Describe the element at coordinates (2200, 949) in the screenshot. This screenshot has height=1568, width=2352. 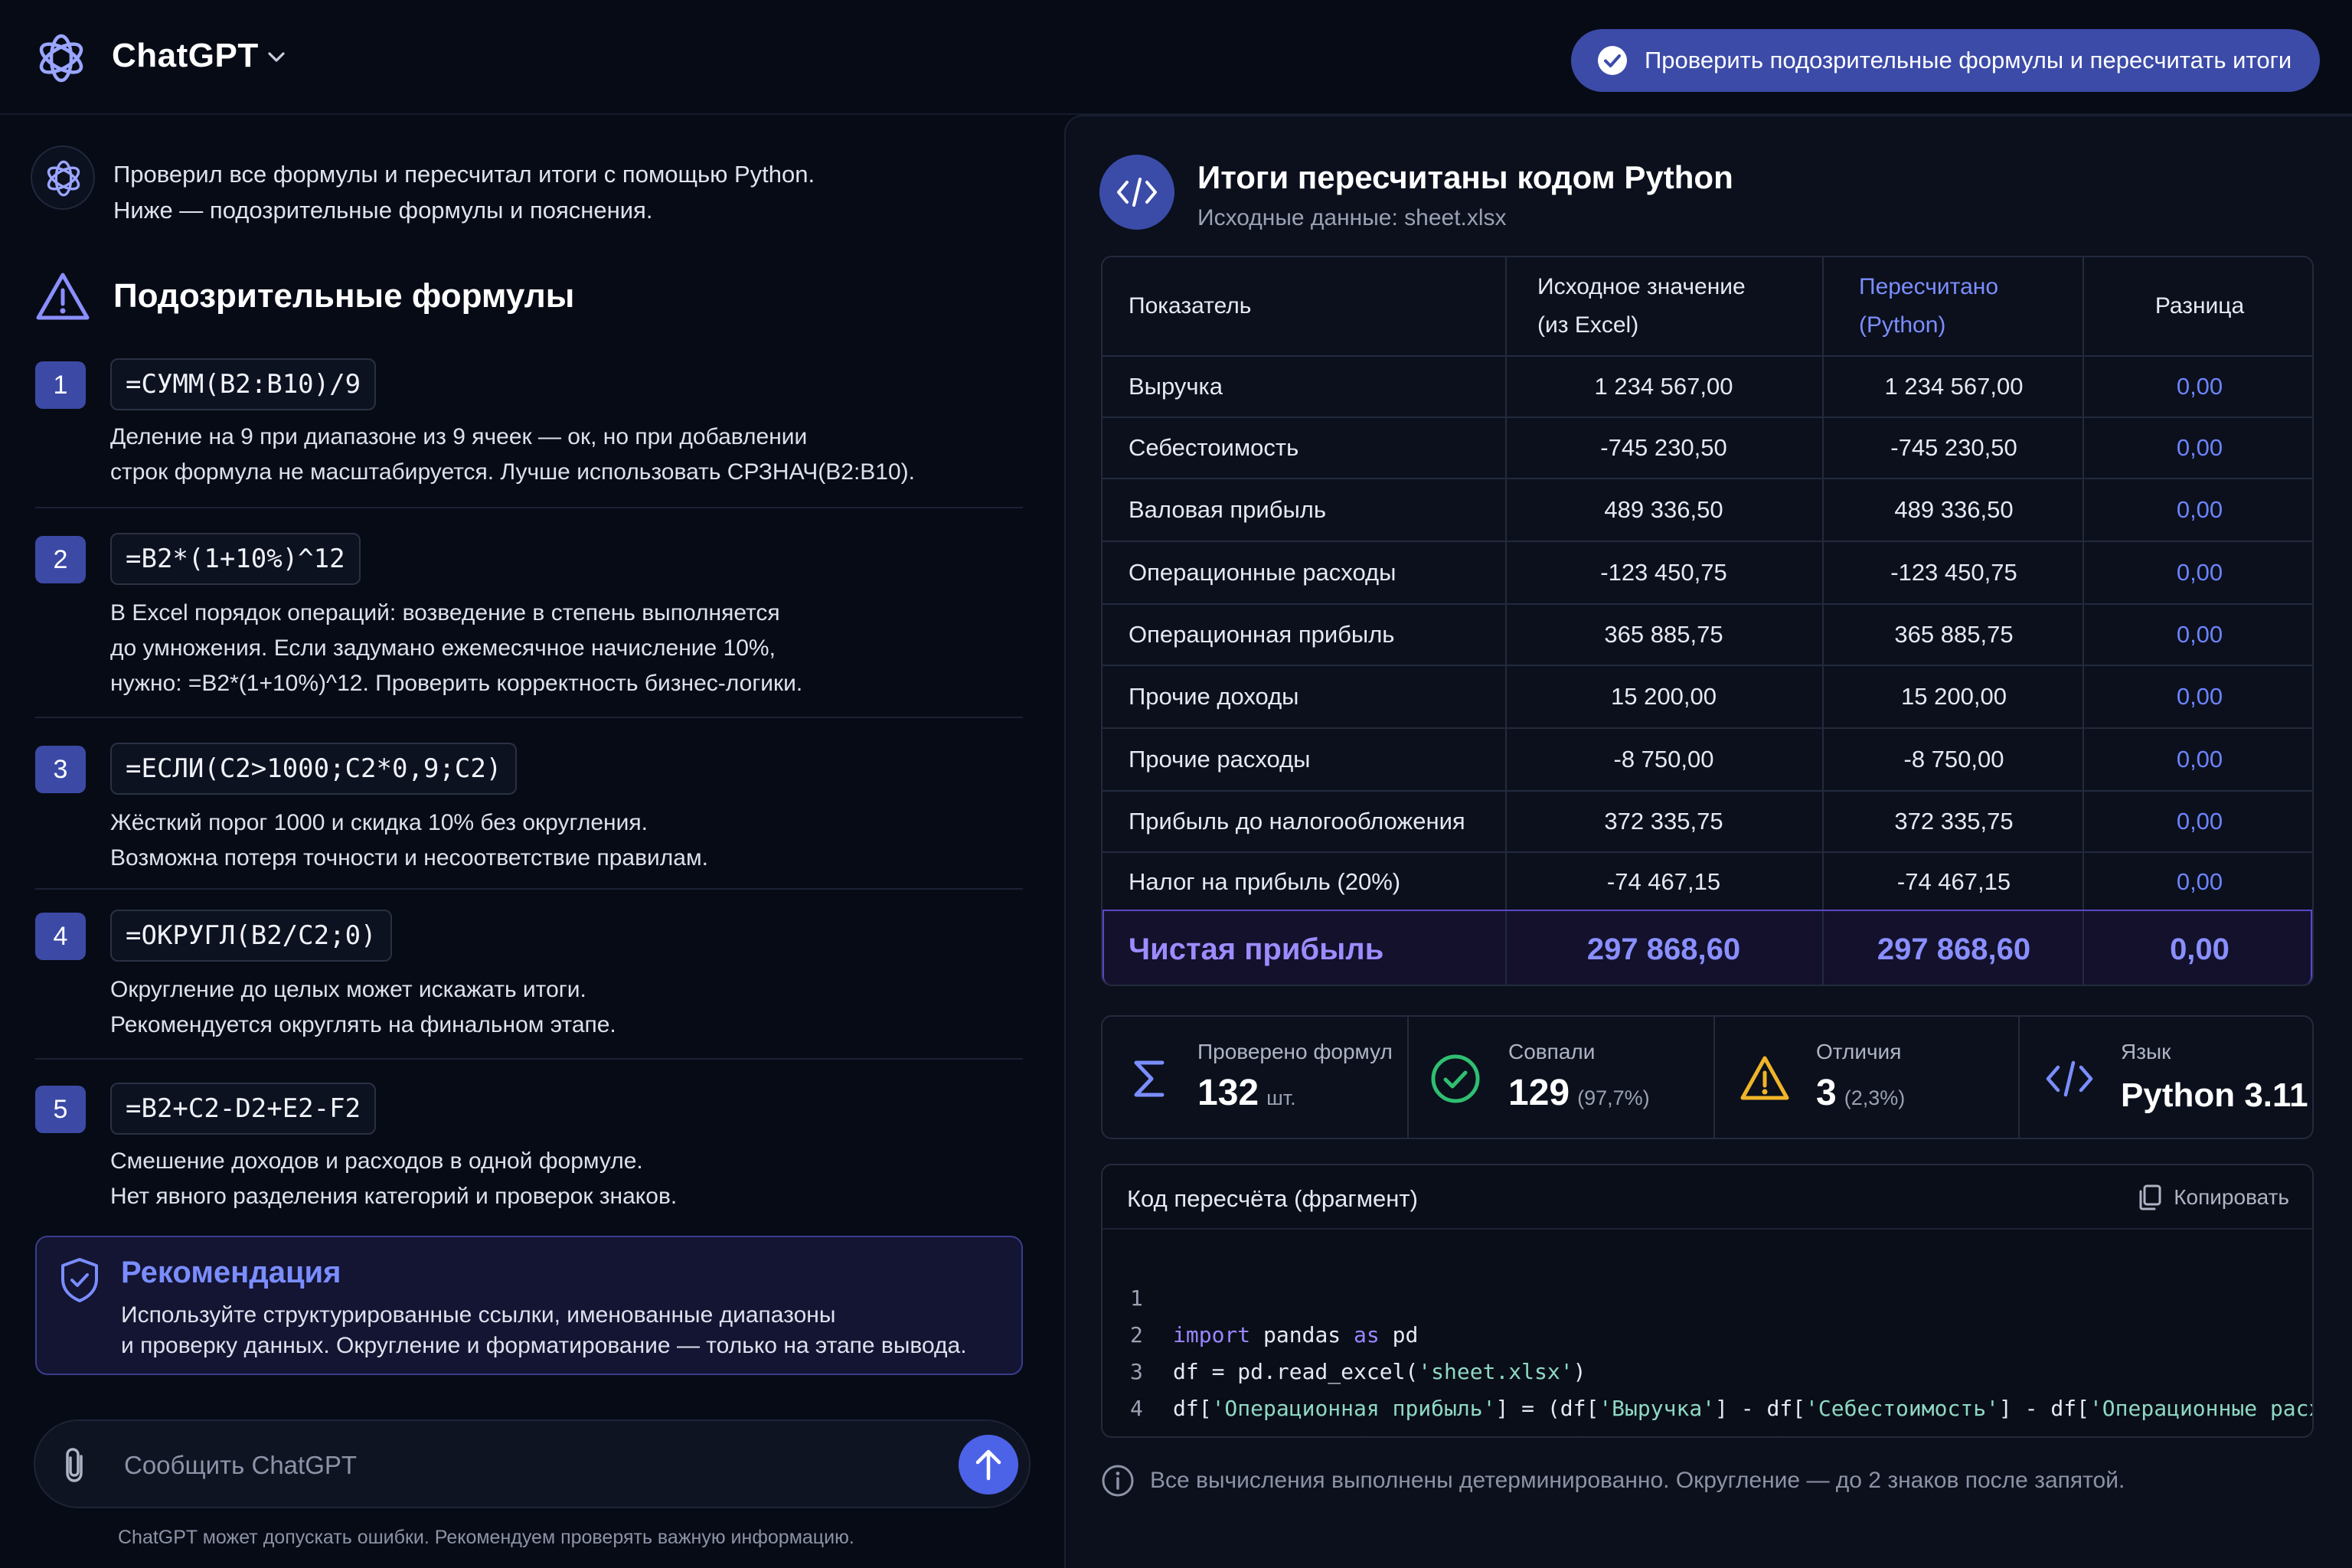
I see `total-difference: 0,00` at that location.